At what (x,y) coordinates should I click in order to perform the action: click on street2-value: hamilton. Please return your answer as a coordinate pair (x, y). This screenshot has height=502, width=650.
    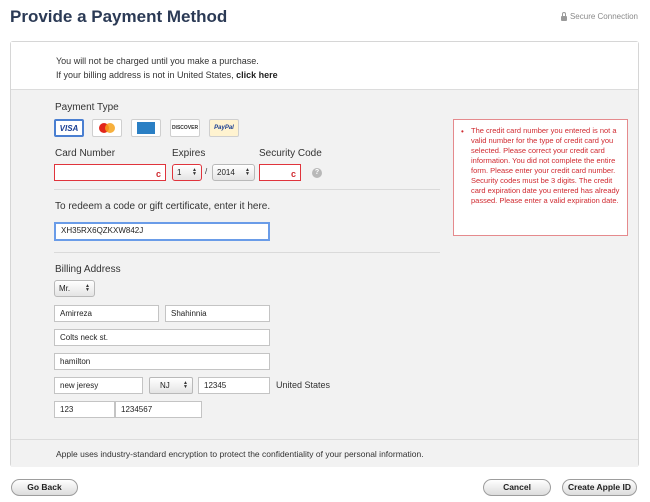
    Looking at the image, I should click on (75, 361).